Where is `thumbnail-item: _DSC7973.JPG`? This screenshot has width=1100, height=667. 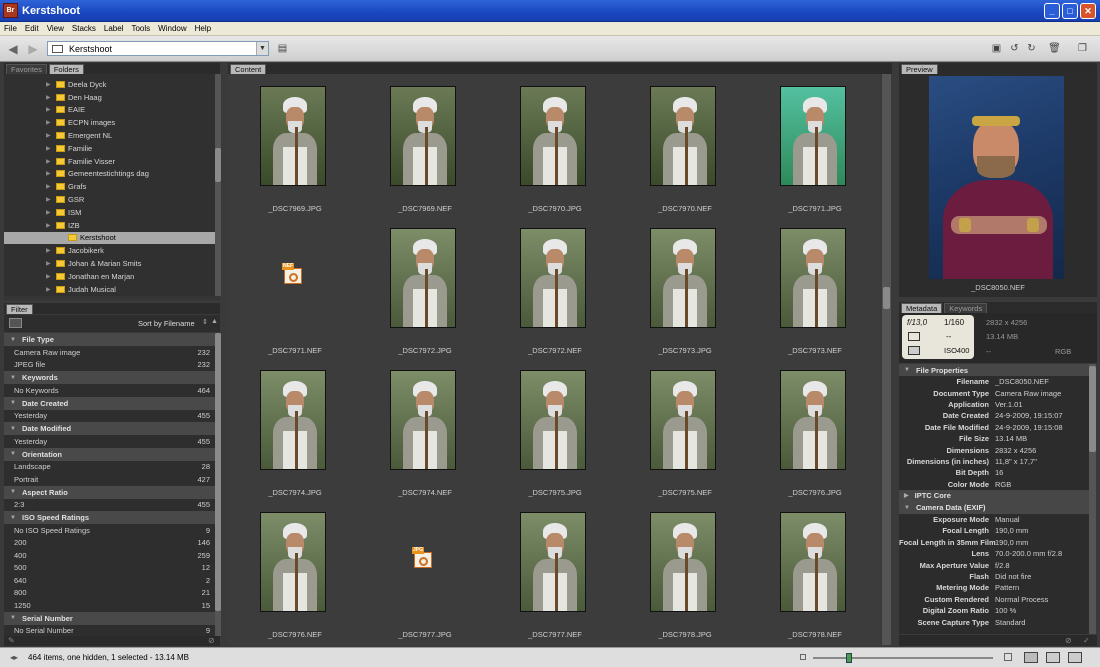 thumbnail-item: _DSC7973.JPG is located at coordinates (685, 295).